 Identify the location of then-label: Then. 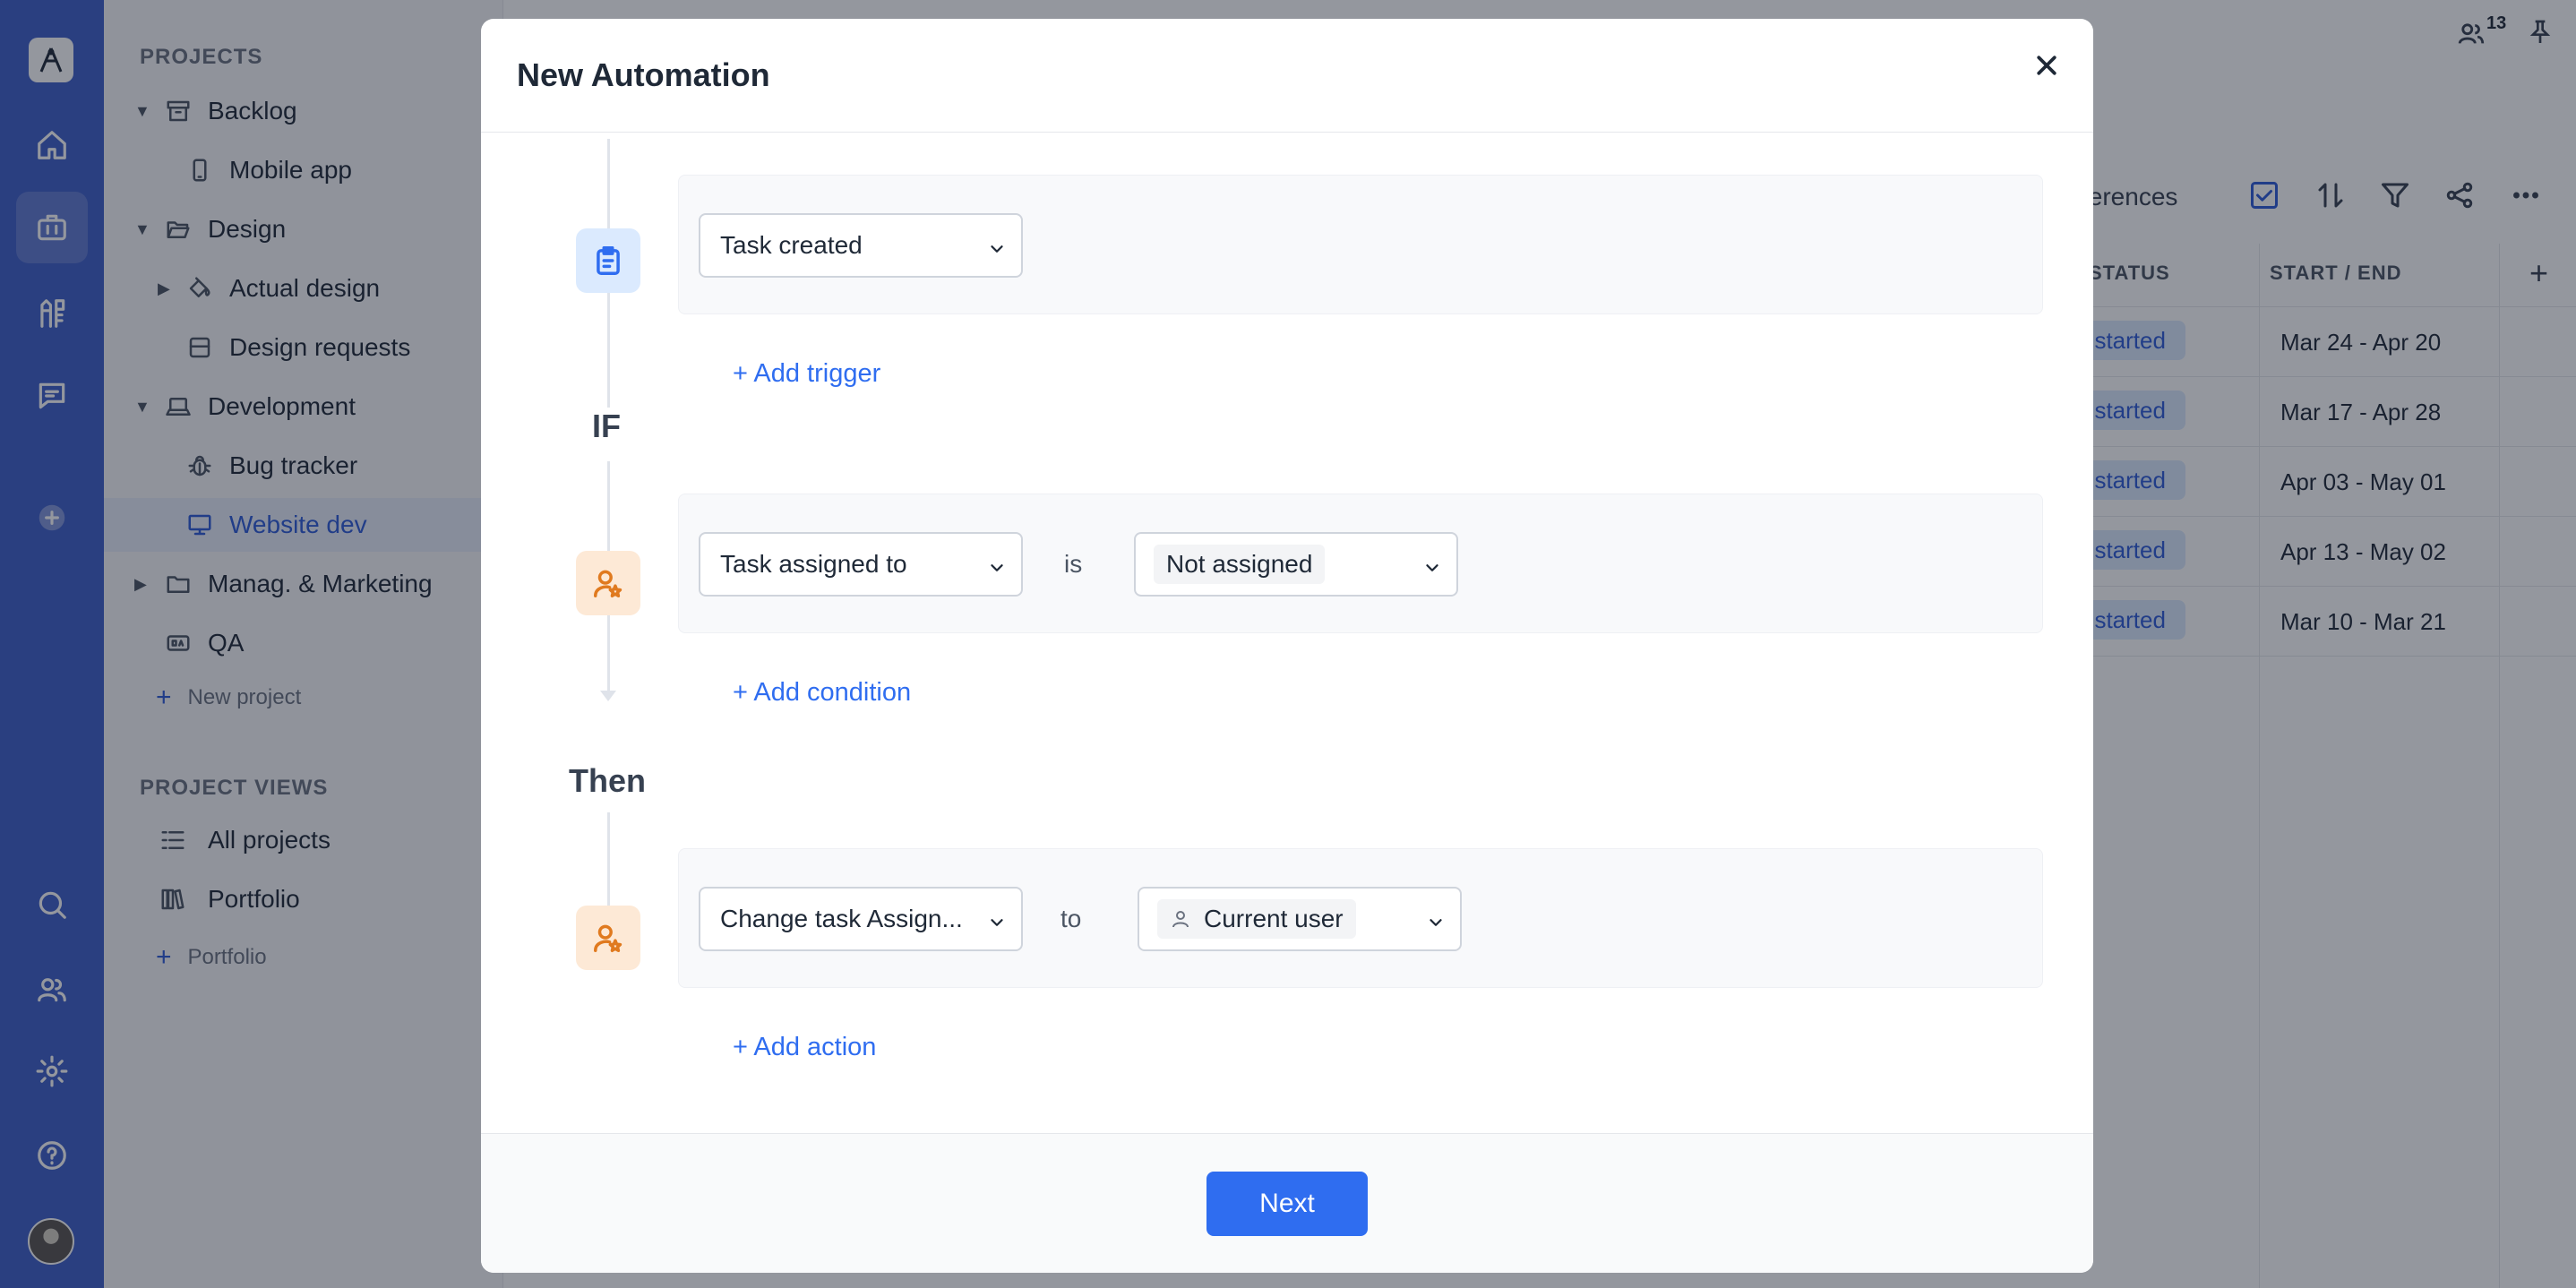
(607, 780).